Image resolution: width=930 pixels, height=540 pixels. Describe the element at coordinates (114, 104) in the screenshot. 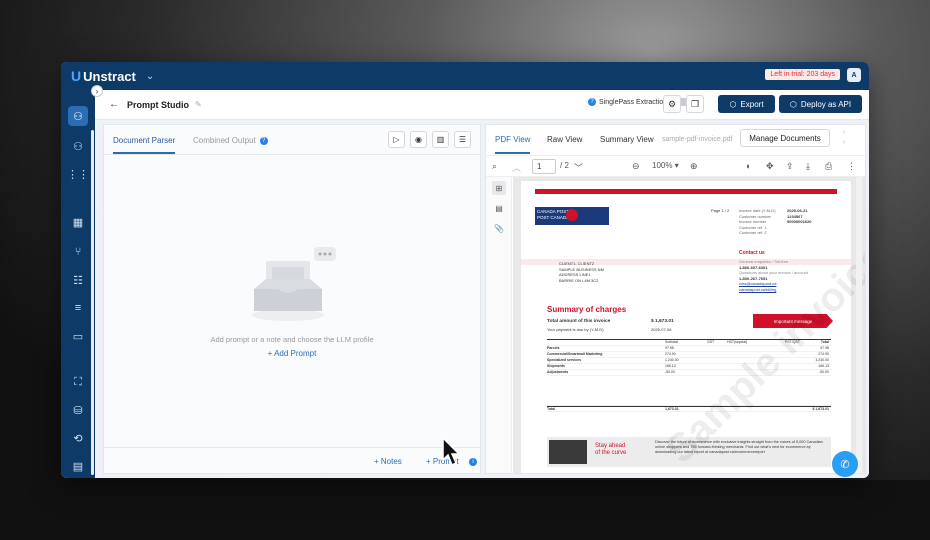

I see `back-arrow-icon: ←` at that location.